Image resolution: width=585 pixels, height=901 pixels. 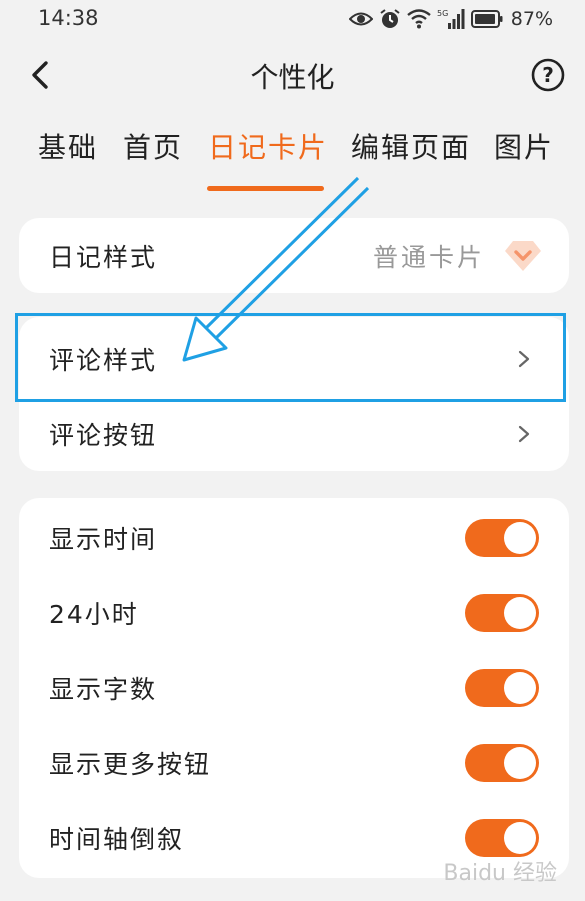 I want to click on tab-edit-page: 编辑页面, so click(x=411, y=146).